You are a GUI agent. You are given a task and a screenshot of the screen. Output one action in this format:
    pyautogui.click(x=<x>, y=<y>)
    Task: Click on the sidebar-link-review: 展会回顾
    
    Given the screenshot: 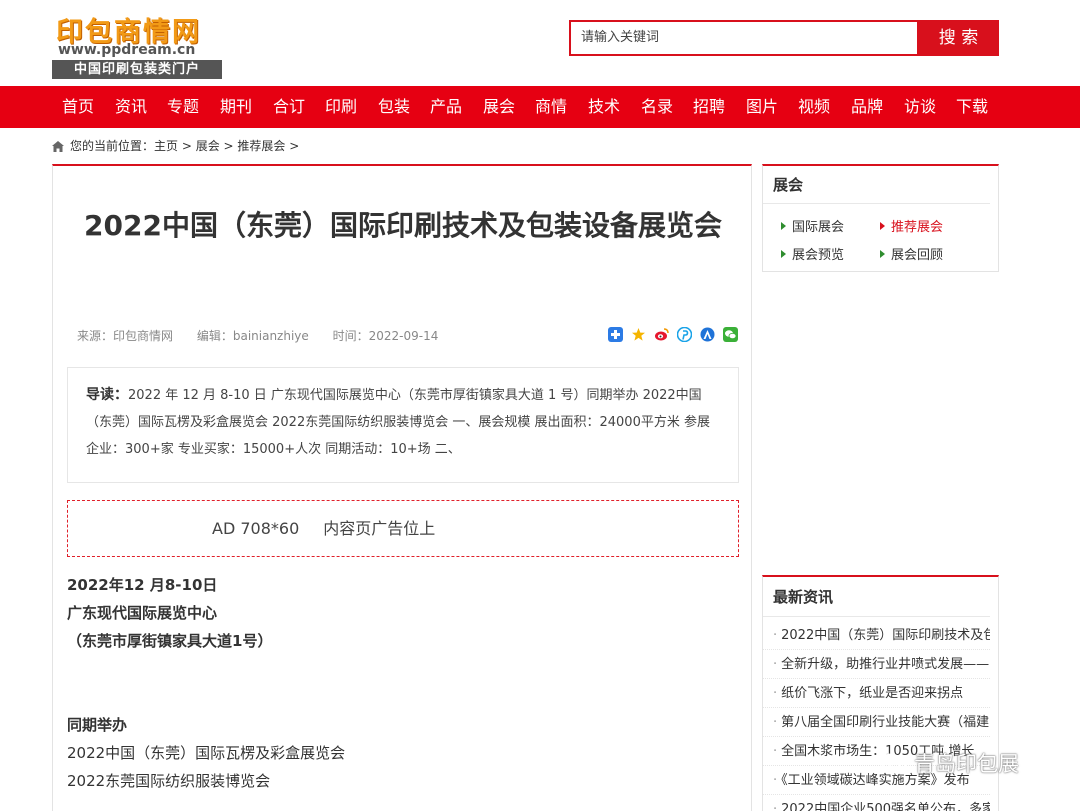 What is the action you would take?
    pyautogui.click(x=911, y=253)
    